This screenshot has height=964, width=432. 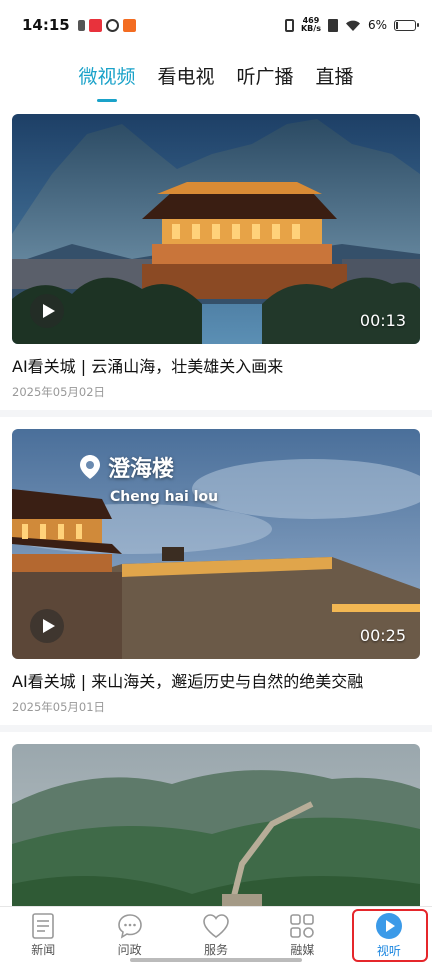 I want to click on system-status: 469 KB/s 6%, so click(x=351, y=25).